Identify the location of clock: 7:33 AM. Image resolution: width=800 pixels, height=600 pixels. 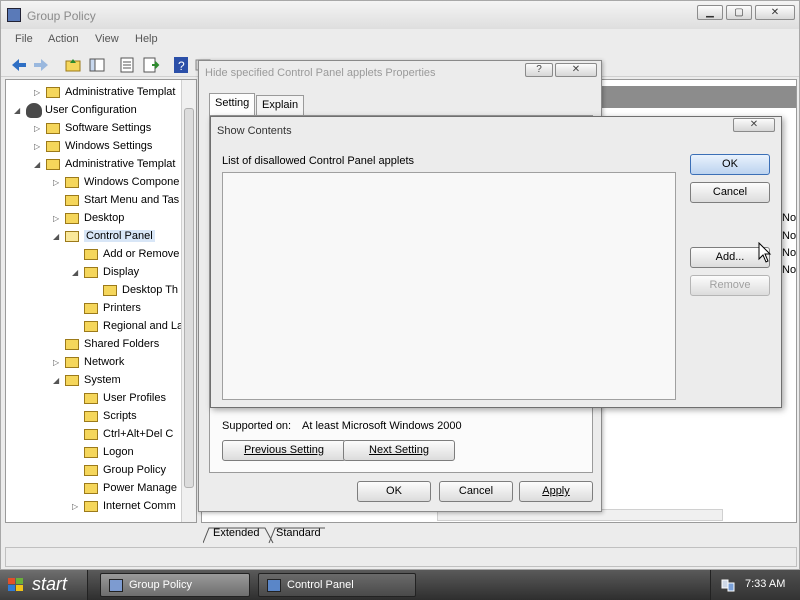
(765, 584).